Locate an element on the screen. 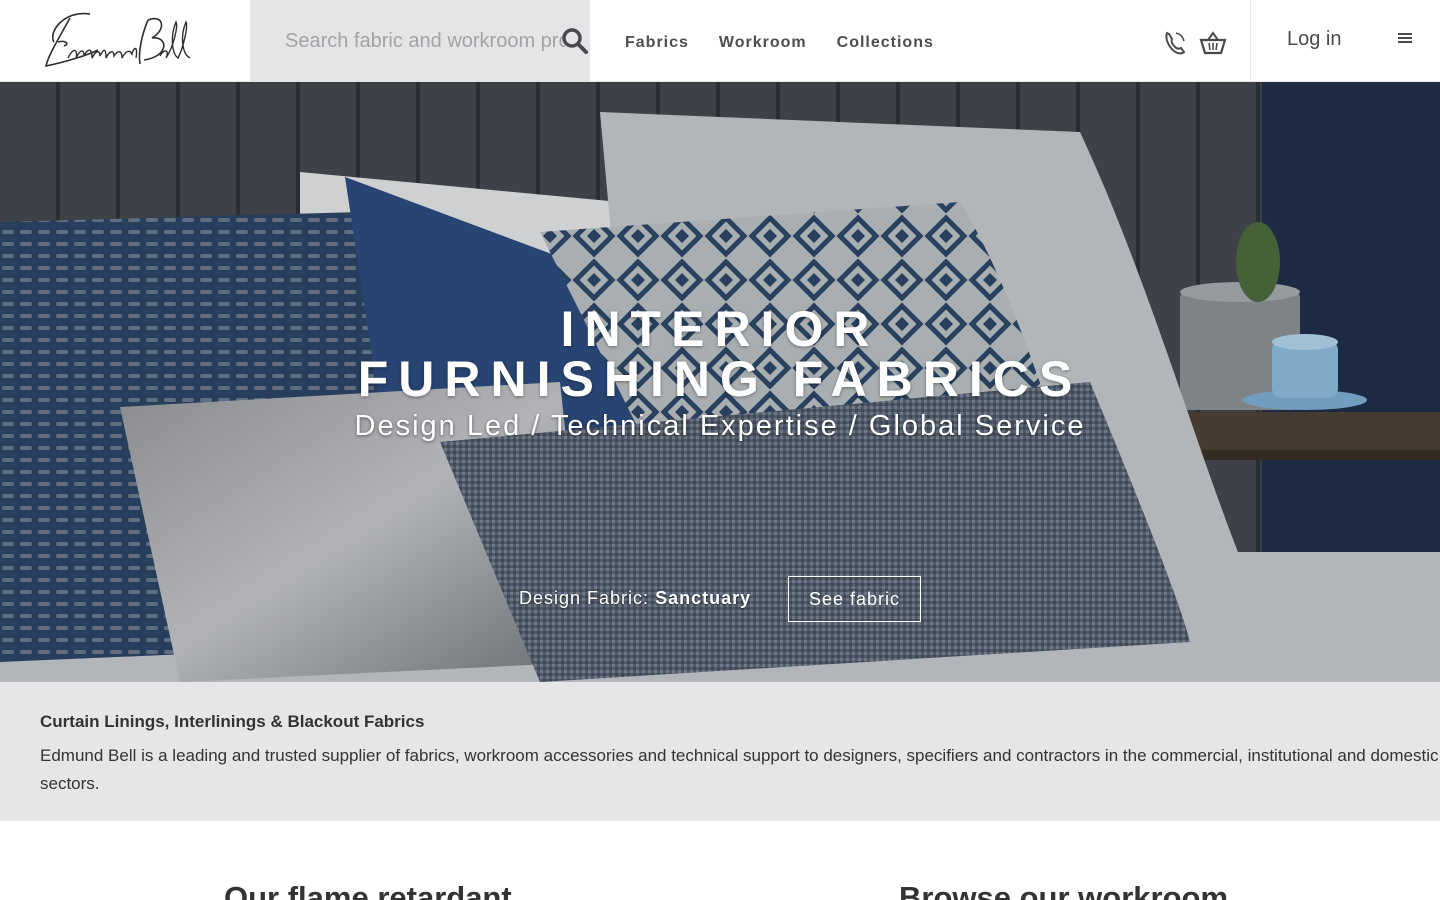 The height and width of the screenshot is (900, 1440). menu-icon is located at coordinates (1405, 38).